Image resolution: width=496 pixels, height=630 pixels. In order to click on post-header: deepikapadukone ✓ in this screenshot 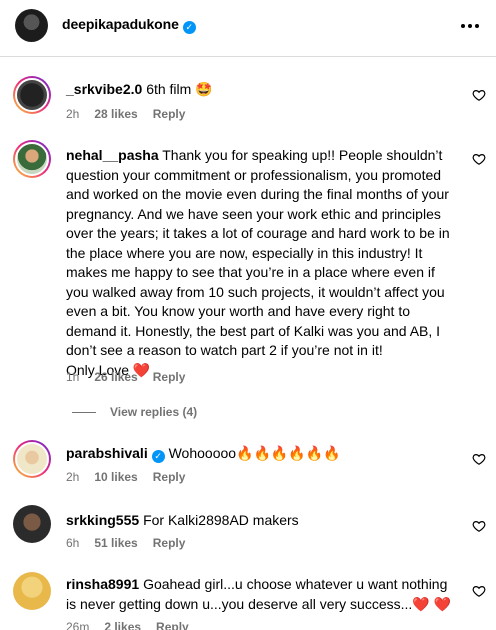, I will do `click(248, 26)`.